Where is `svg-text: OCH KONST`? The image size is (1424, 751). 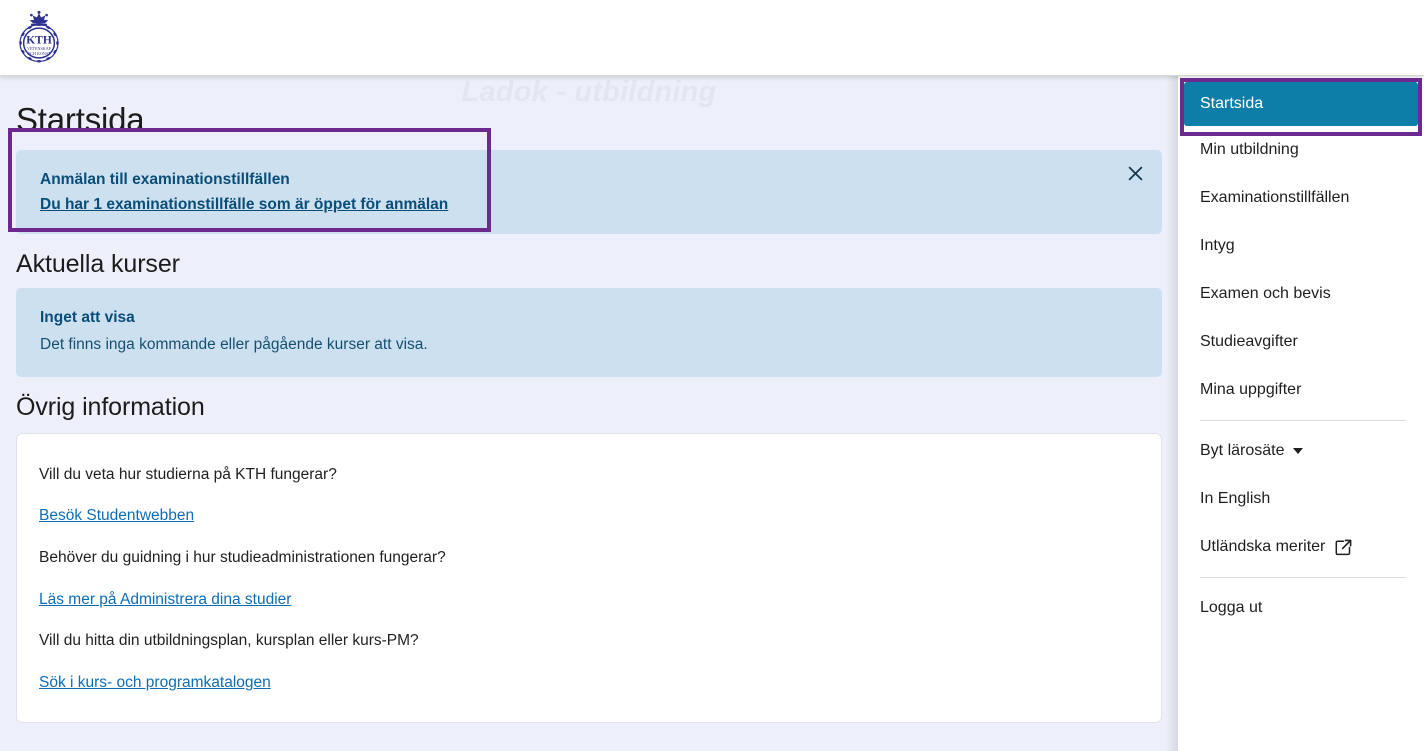
svg-text: OCH KONST is located at coordinates (39, 53).